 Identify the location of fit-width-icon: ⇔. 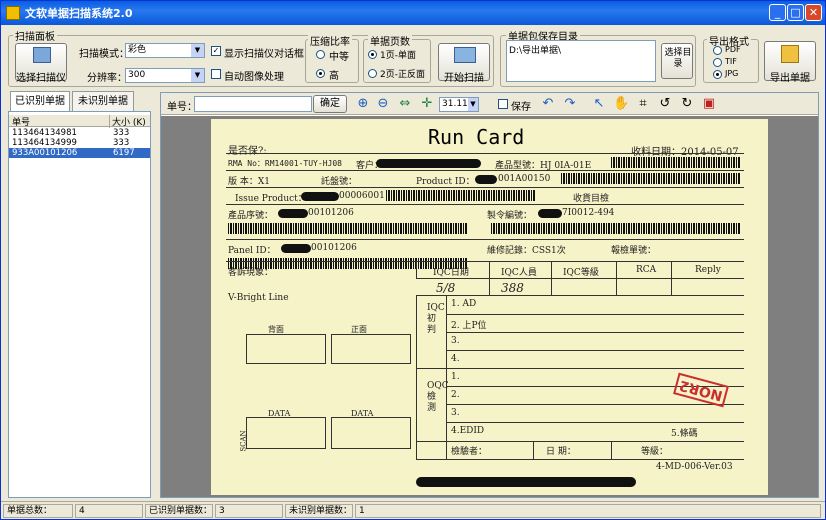
(405, 104).